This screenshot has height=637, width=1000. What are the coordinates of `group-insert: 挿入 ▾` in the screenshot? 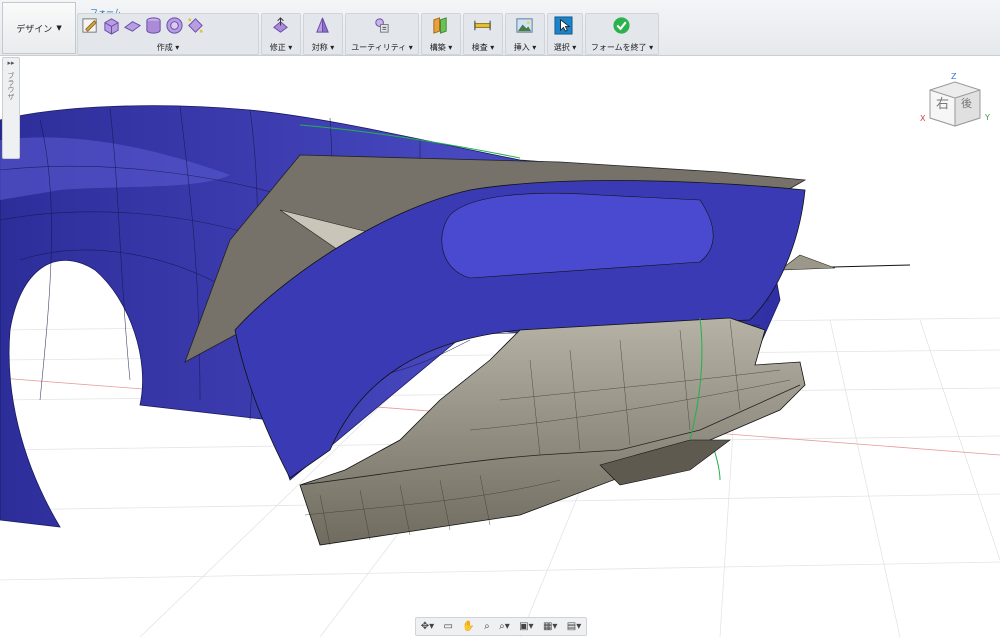 It's located at (525, 34).